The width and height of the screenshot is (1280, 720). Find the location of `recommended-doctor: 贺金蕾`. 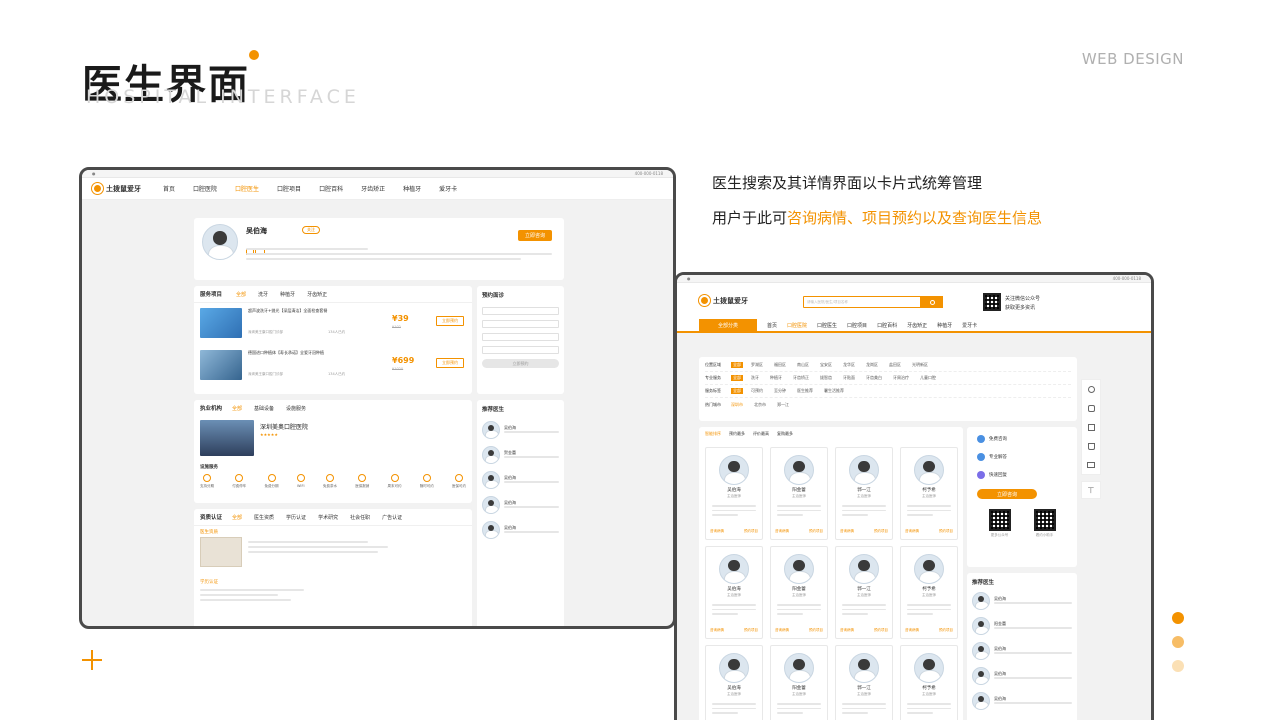

recommended-doctor: 贺金蕾 is located at coordinates (520, 455).